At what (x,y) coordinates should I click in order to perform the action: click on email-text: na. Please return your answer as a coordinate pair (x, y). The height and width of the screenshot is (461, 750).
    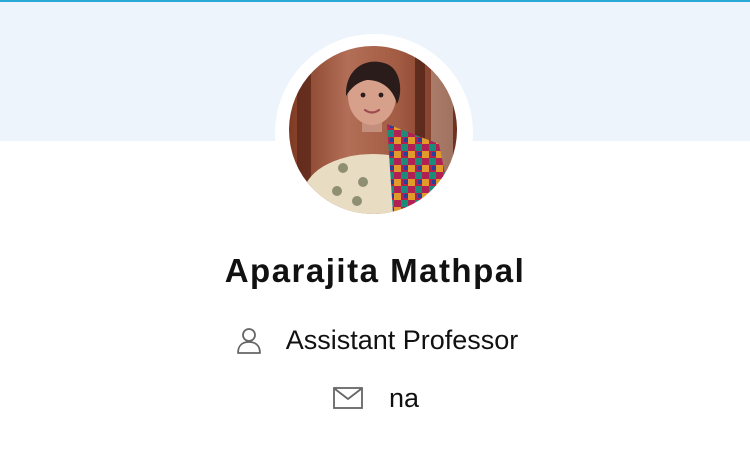
    Looking at the image, I should click on (404, 397).